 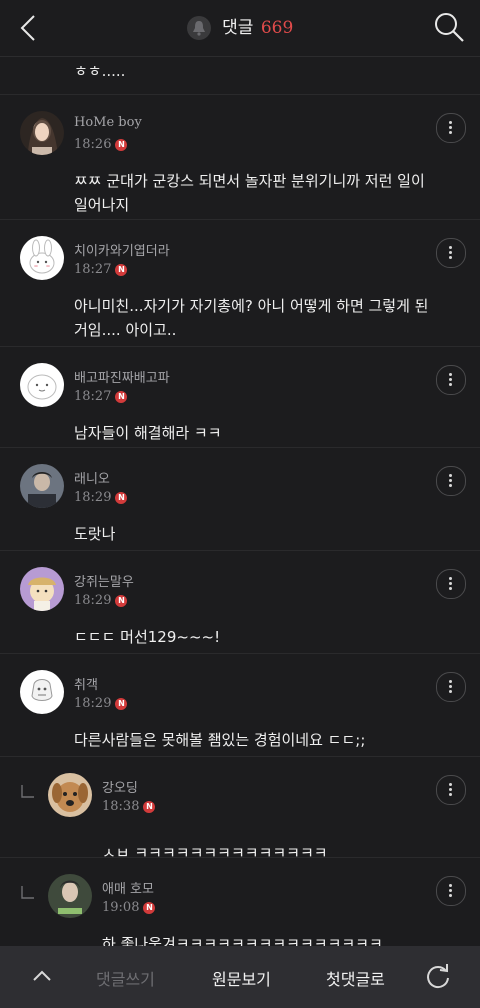 What do you see at coordinates (242, 940) in the screenshot?
I see `reply-body: 하 좋나웃겨ㅋㅋㅋㅋㅋㅋㅋㅋㅋㅋㅋㅋㅋㅋㅋ` at bounding box center [242, 940].